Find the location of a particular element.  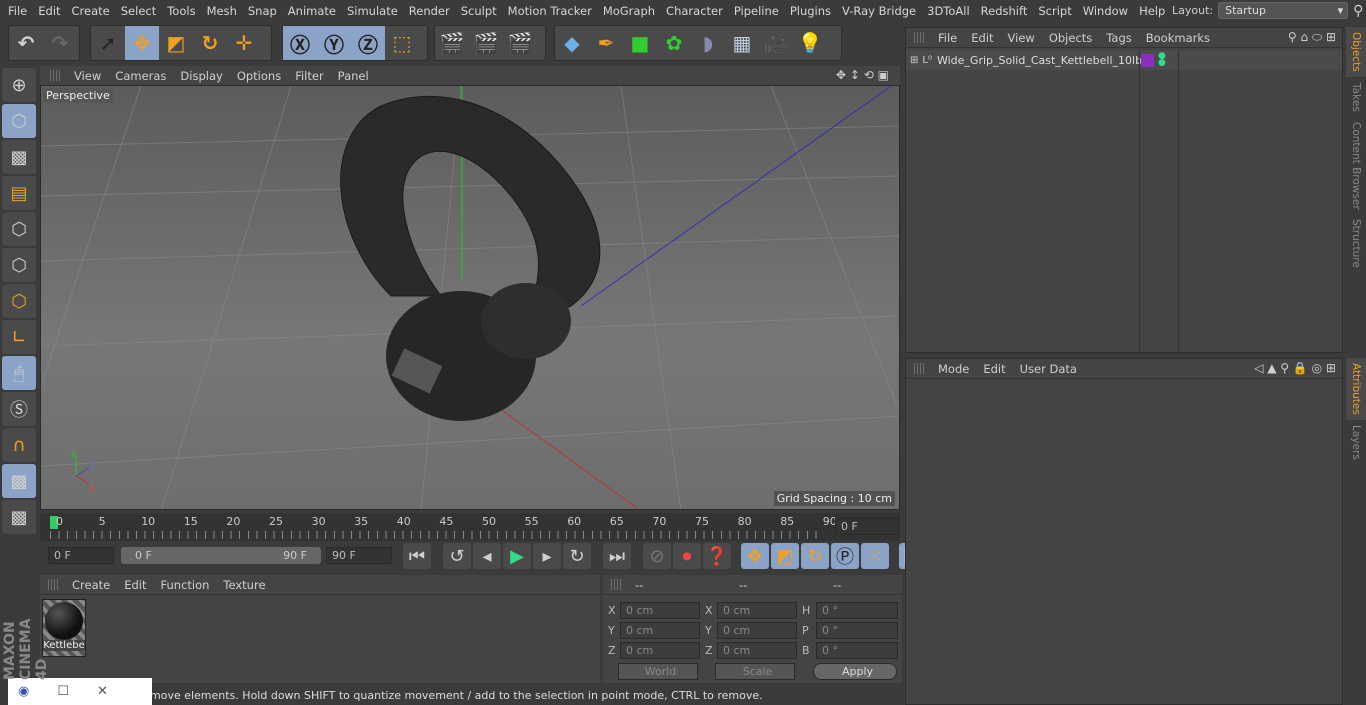

rotate-tool-icon: ↻ is located at coordinates (210, 43).